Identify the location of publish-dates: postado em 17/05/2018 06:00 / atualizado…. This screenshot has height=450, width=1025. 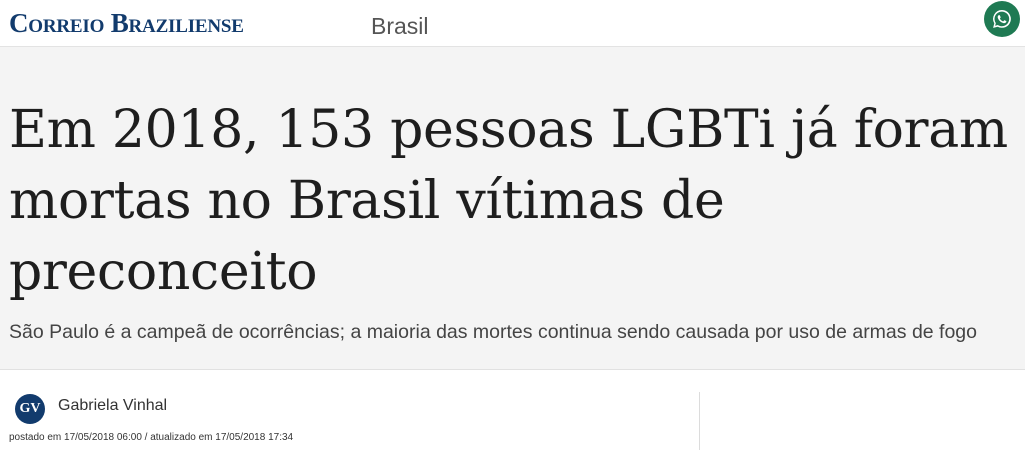
(151, 437).